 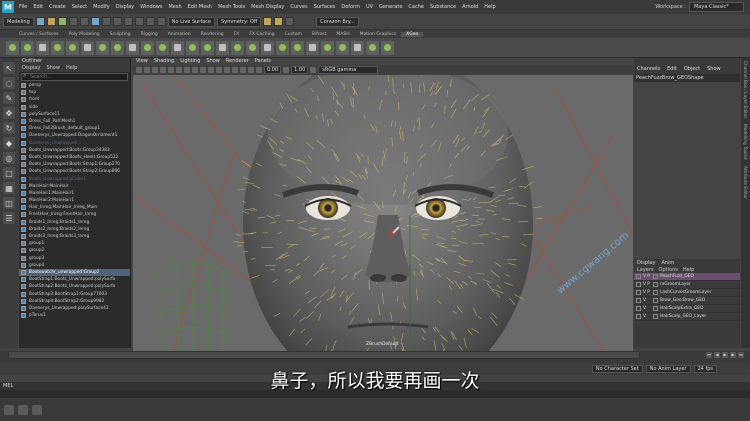 What do you see at coordinates (142, 61) in the screenshot?
I see `viewport-menu-view: View` at bounding box center [142, 61].